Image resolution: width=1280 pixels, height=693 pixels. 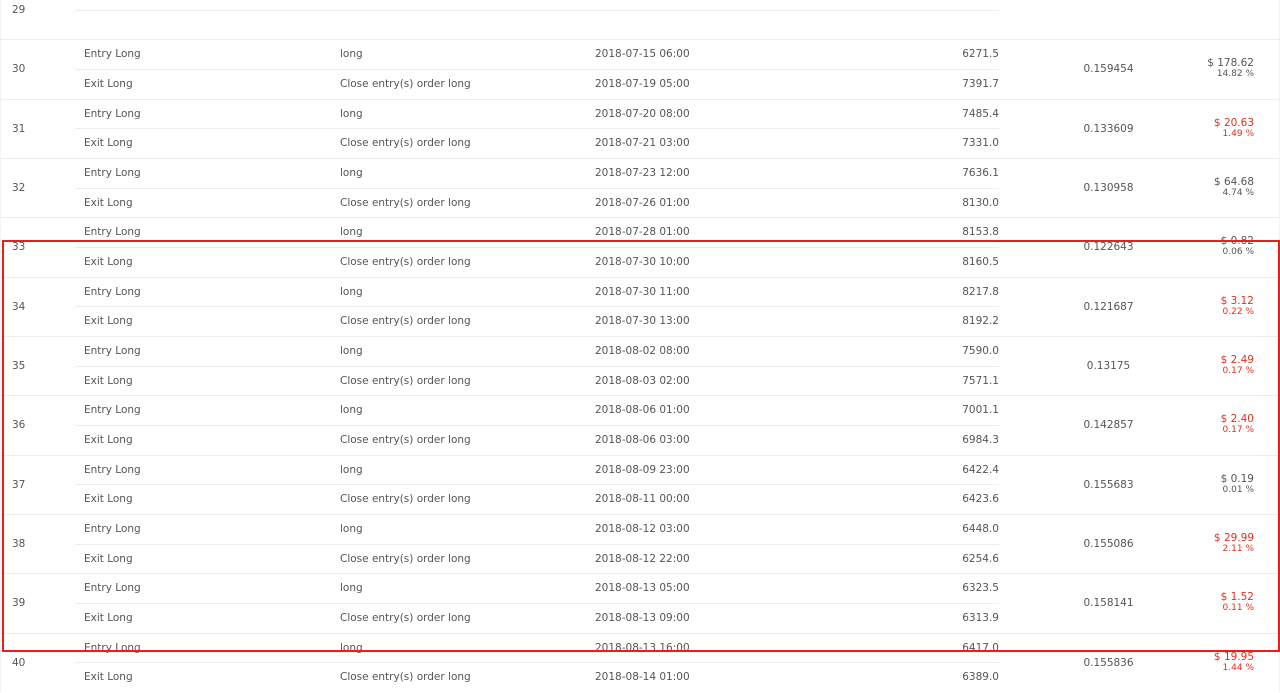 I want to click on price: 6389.0, so click(x=980, y=677).